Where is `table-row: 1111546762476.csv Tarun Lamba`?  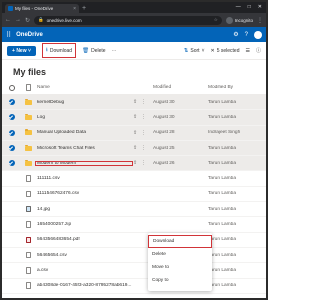 table-row: 1111546762476.csv Tarun Lamba is located at coordinates (134, 195).